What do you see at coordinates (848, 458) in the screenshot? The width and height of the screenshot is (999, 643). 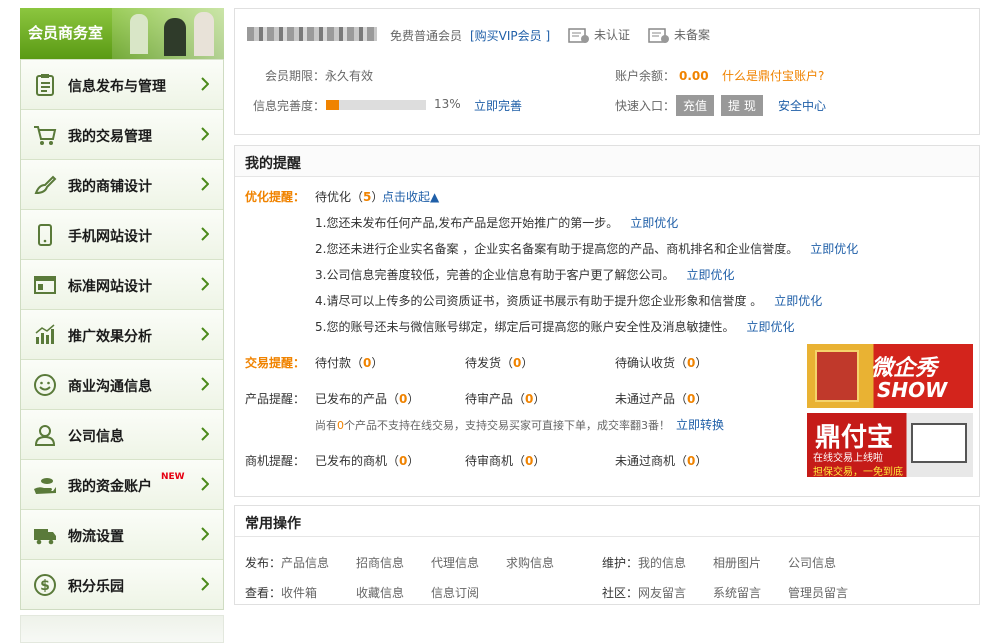 I see `banner-subtitle: 在线交易上线啦` at bounding box center [848, 458].